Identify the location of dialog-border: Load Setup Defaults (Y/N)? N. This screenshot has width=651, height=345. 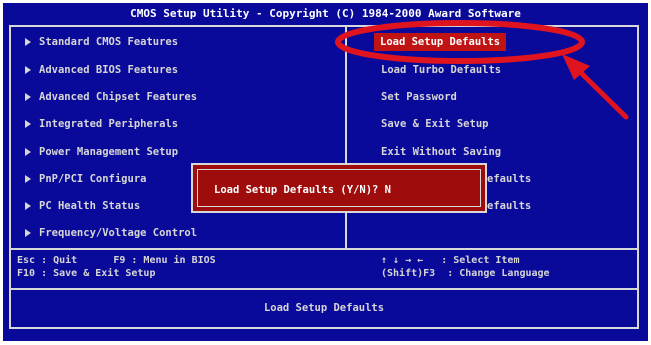
(339, 188).